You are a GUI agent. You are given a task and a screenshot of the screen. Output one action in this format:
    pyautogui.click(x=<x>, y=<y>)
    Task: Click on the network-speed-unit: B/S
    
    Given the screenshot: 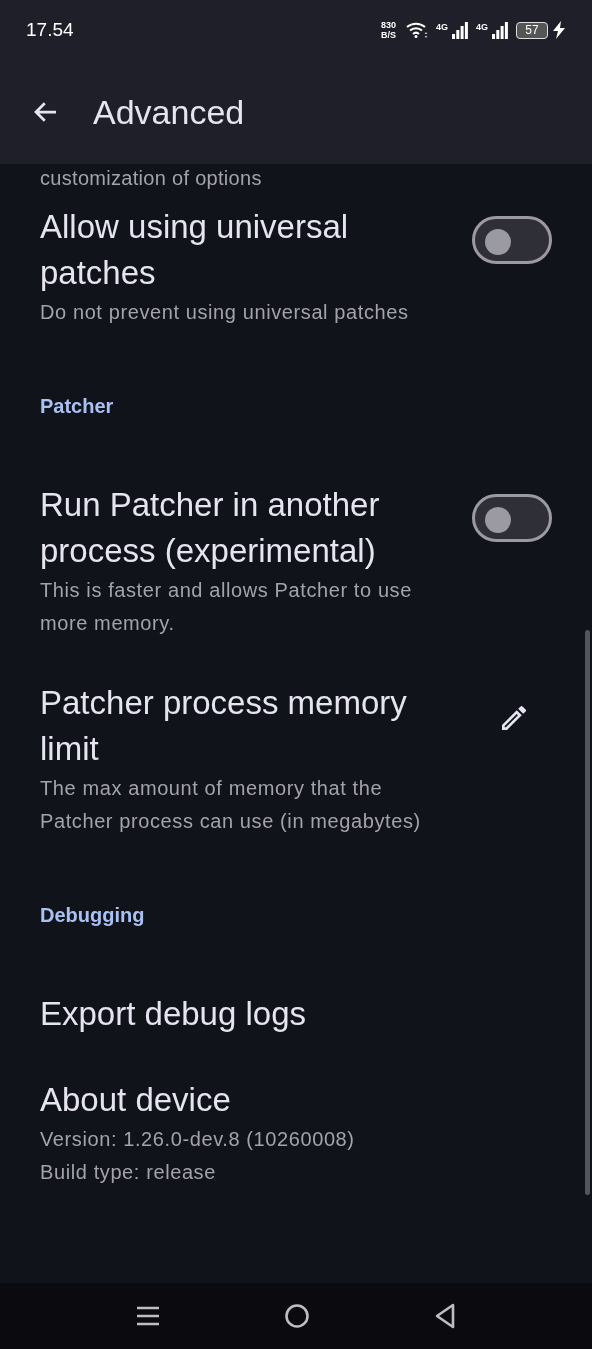 What is the action you would take?
    pyautogui.click(x=388, y=35)
    